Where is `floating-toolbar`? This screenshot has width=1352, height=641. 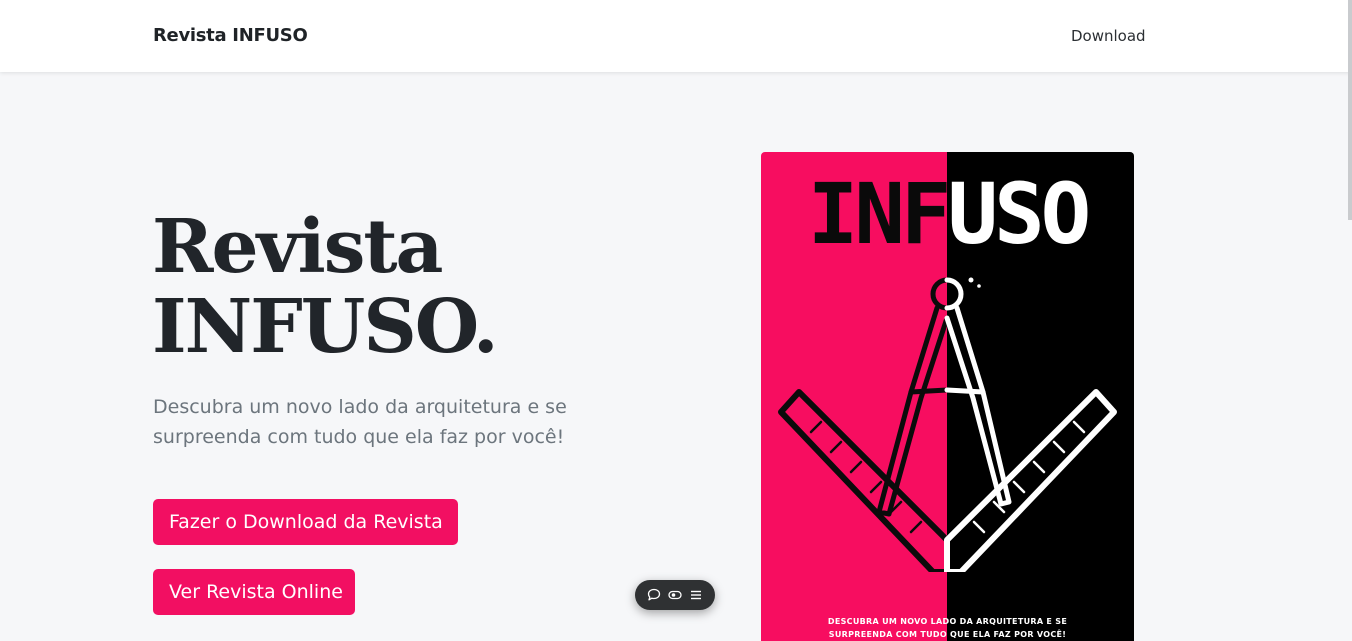 floating-toolbar is located at coordinates (675, 595).